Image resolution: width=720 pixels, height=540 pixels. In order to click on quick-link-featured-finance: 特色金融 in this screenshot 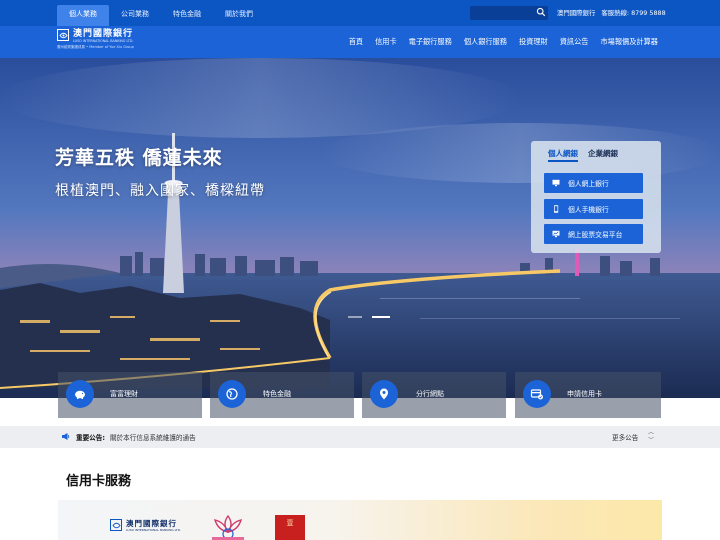, I will do `click(282, 395)`.